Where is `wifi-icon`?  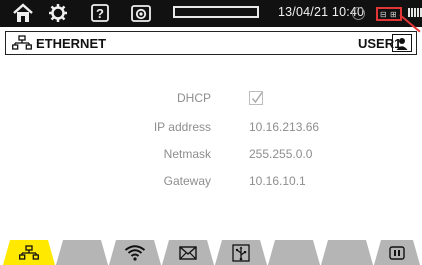
wifi-icon is located at coordinates (135, 252).